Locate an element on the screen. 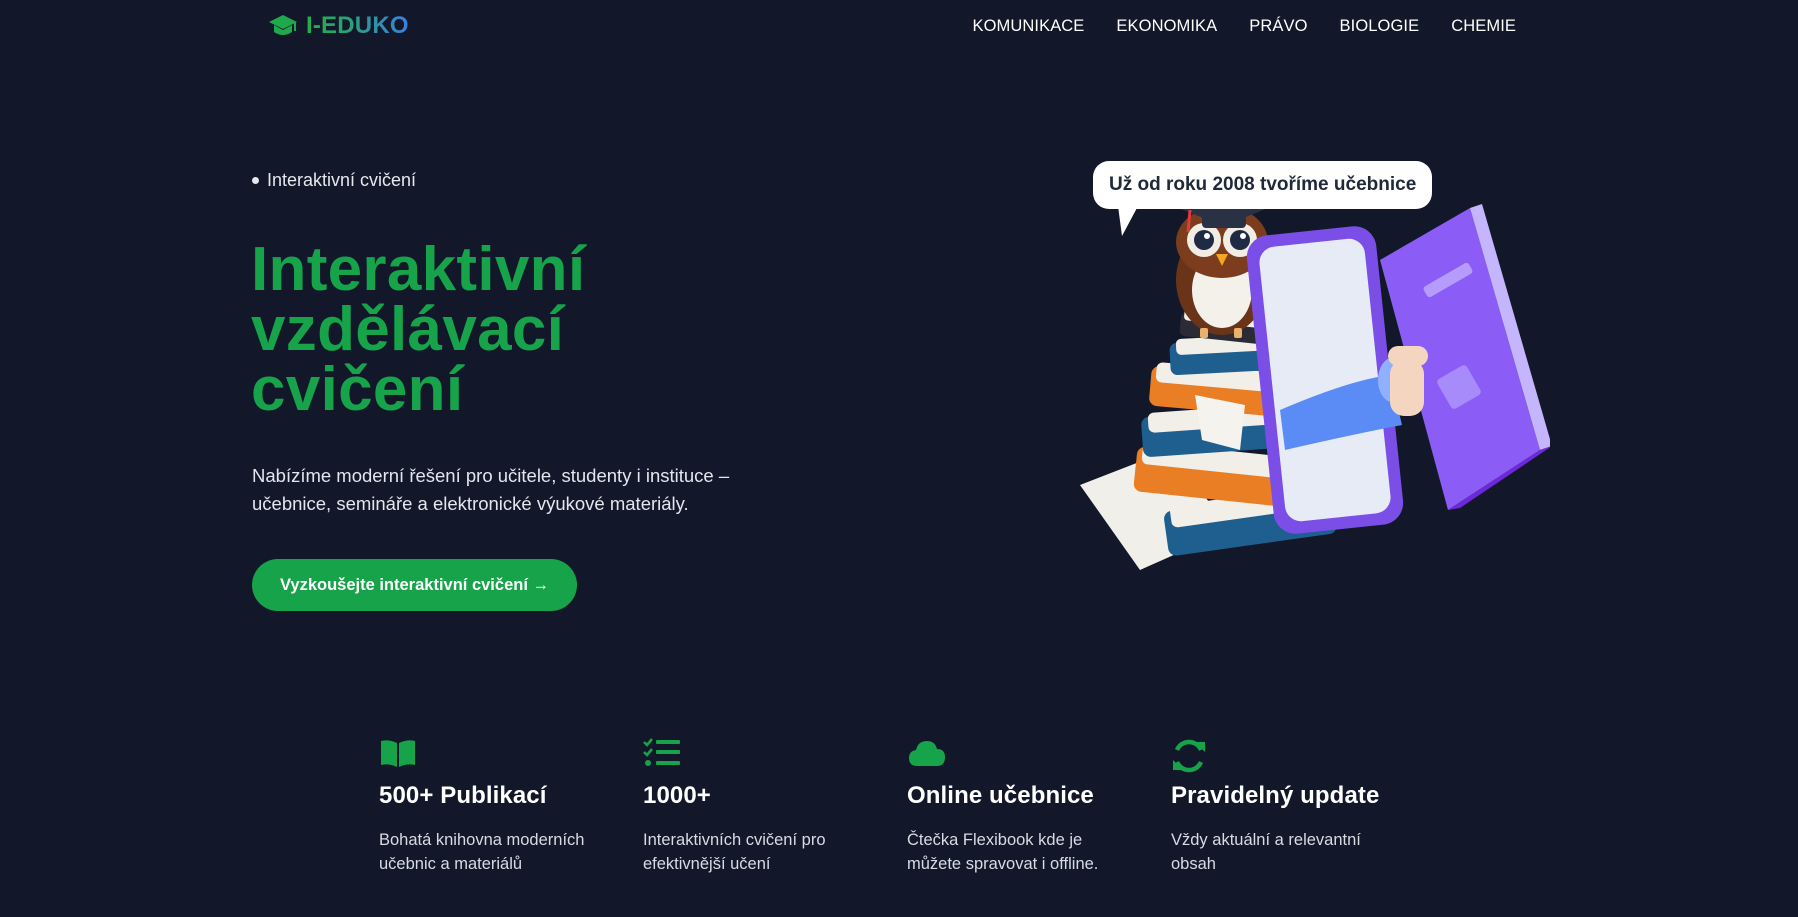 The height and width of the screenshot is (917, 1798). nav-item-chemie: CHEMIE is located at coordinates (1483, 26).